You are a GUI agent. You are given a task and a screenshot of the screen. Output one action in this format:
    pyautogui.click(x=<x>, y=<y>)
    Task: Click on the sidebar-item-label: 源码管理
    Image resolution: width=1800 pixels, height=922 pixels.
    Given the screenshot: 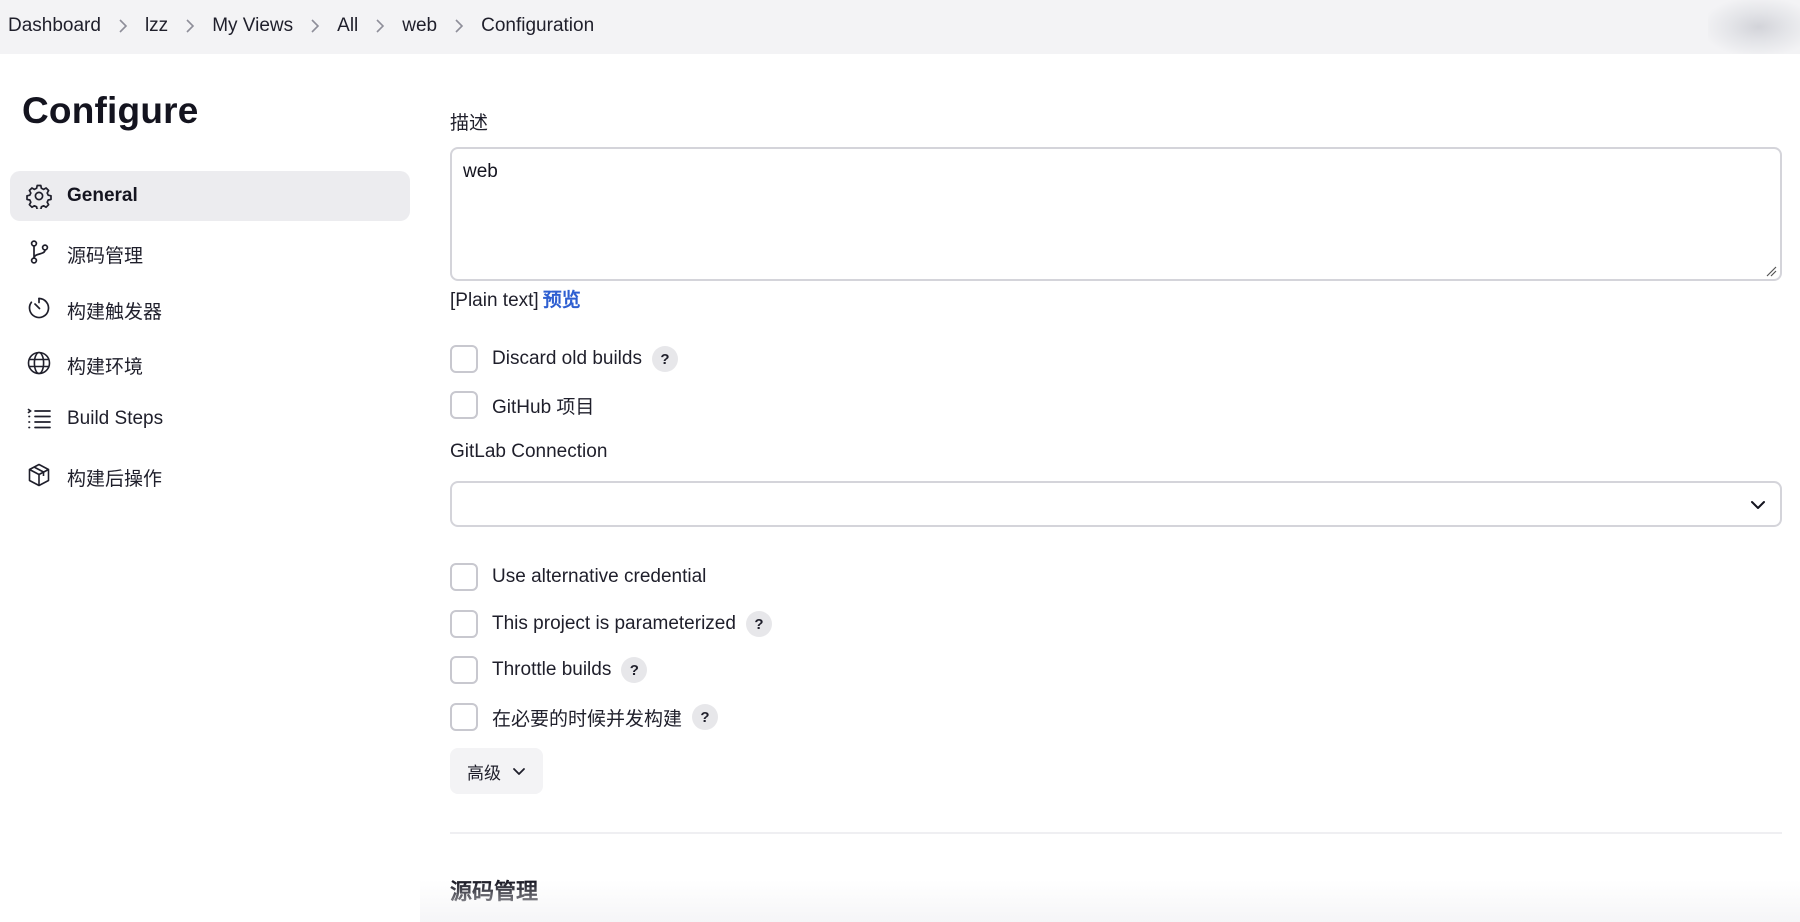 What is the action you would take?
    pyautogui.click(x=105, y=256)
    